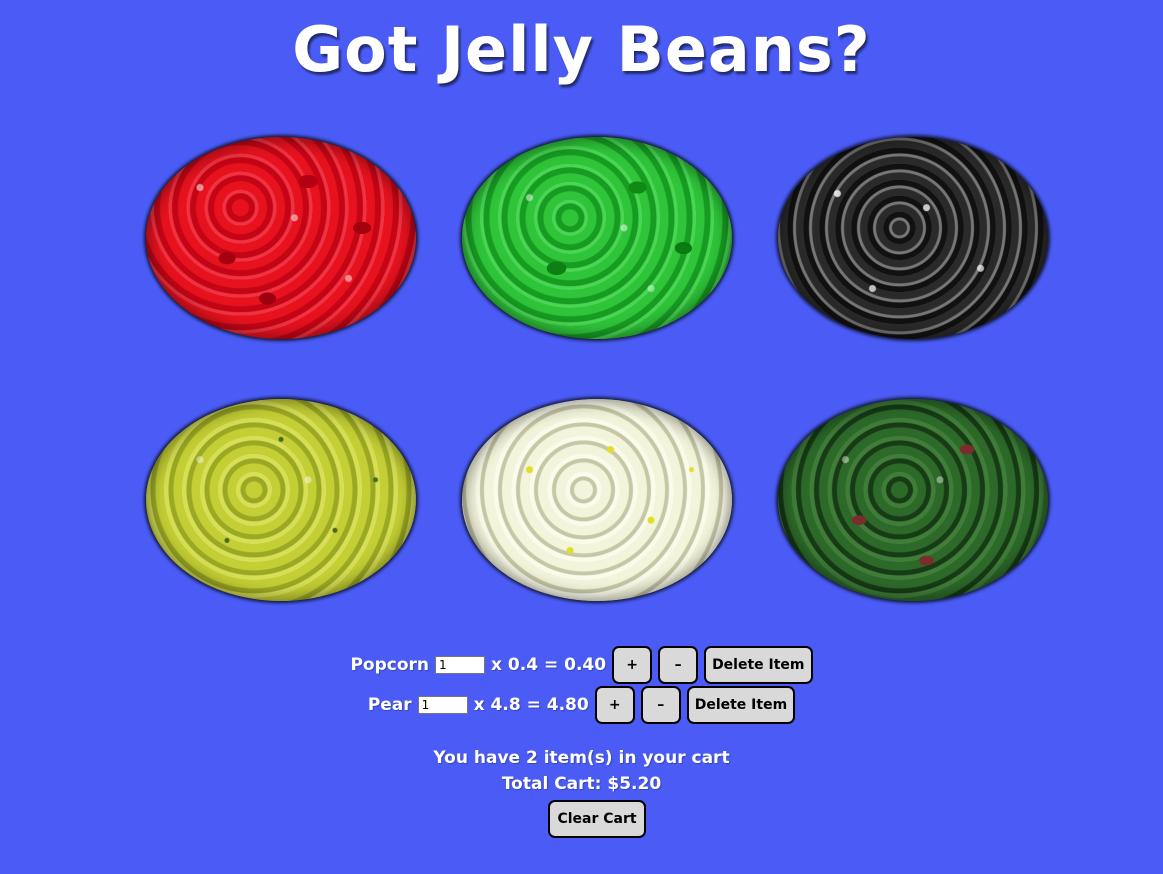 The image size is (1163, 874). I want to click on popcorn-bean-image, so click(597, 500).